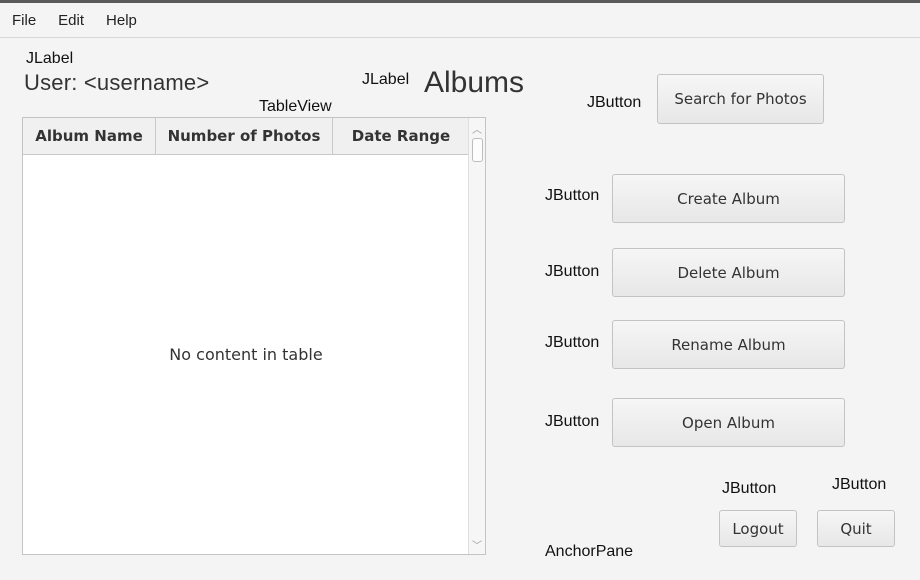 The image size is (920, 580). Describe the element at coordinates (295, 106) in the screenshot. I see `annotation-tableview: TableView` at that location.